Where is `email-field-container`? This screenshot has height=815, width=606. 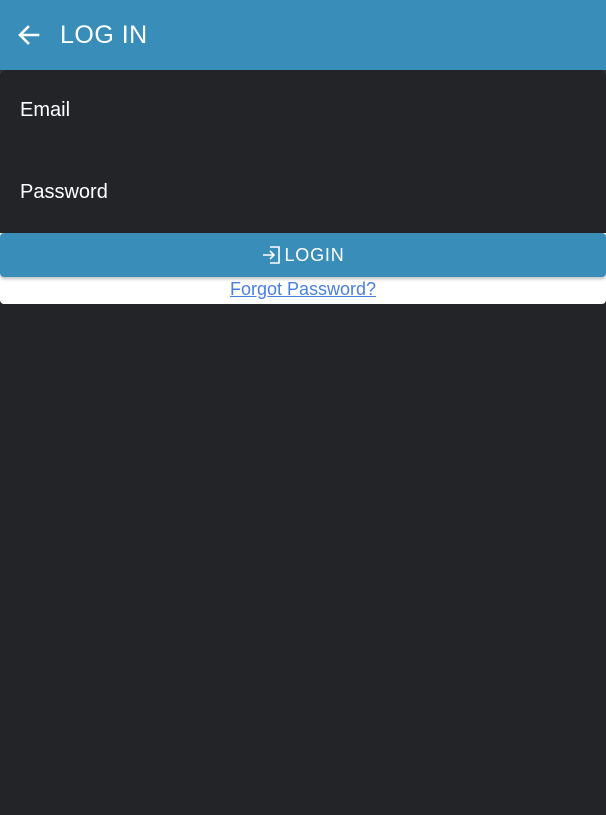 email-field-container is located at coordinates (303, 110).